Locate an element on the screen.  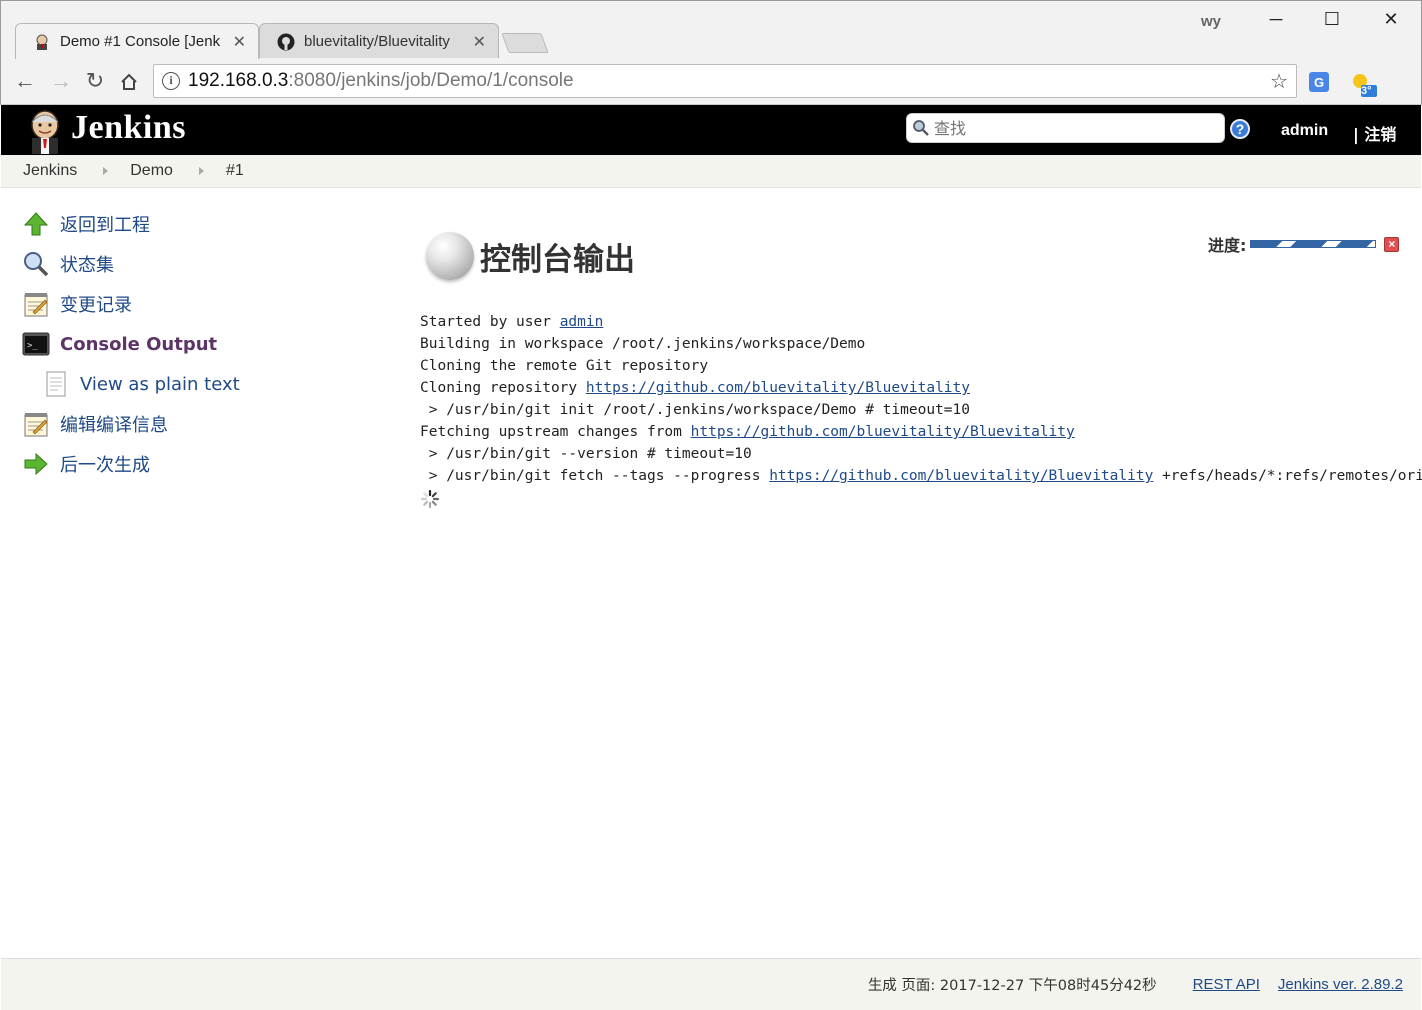
search-box is located at coordinates (1065, 128).